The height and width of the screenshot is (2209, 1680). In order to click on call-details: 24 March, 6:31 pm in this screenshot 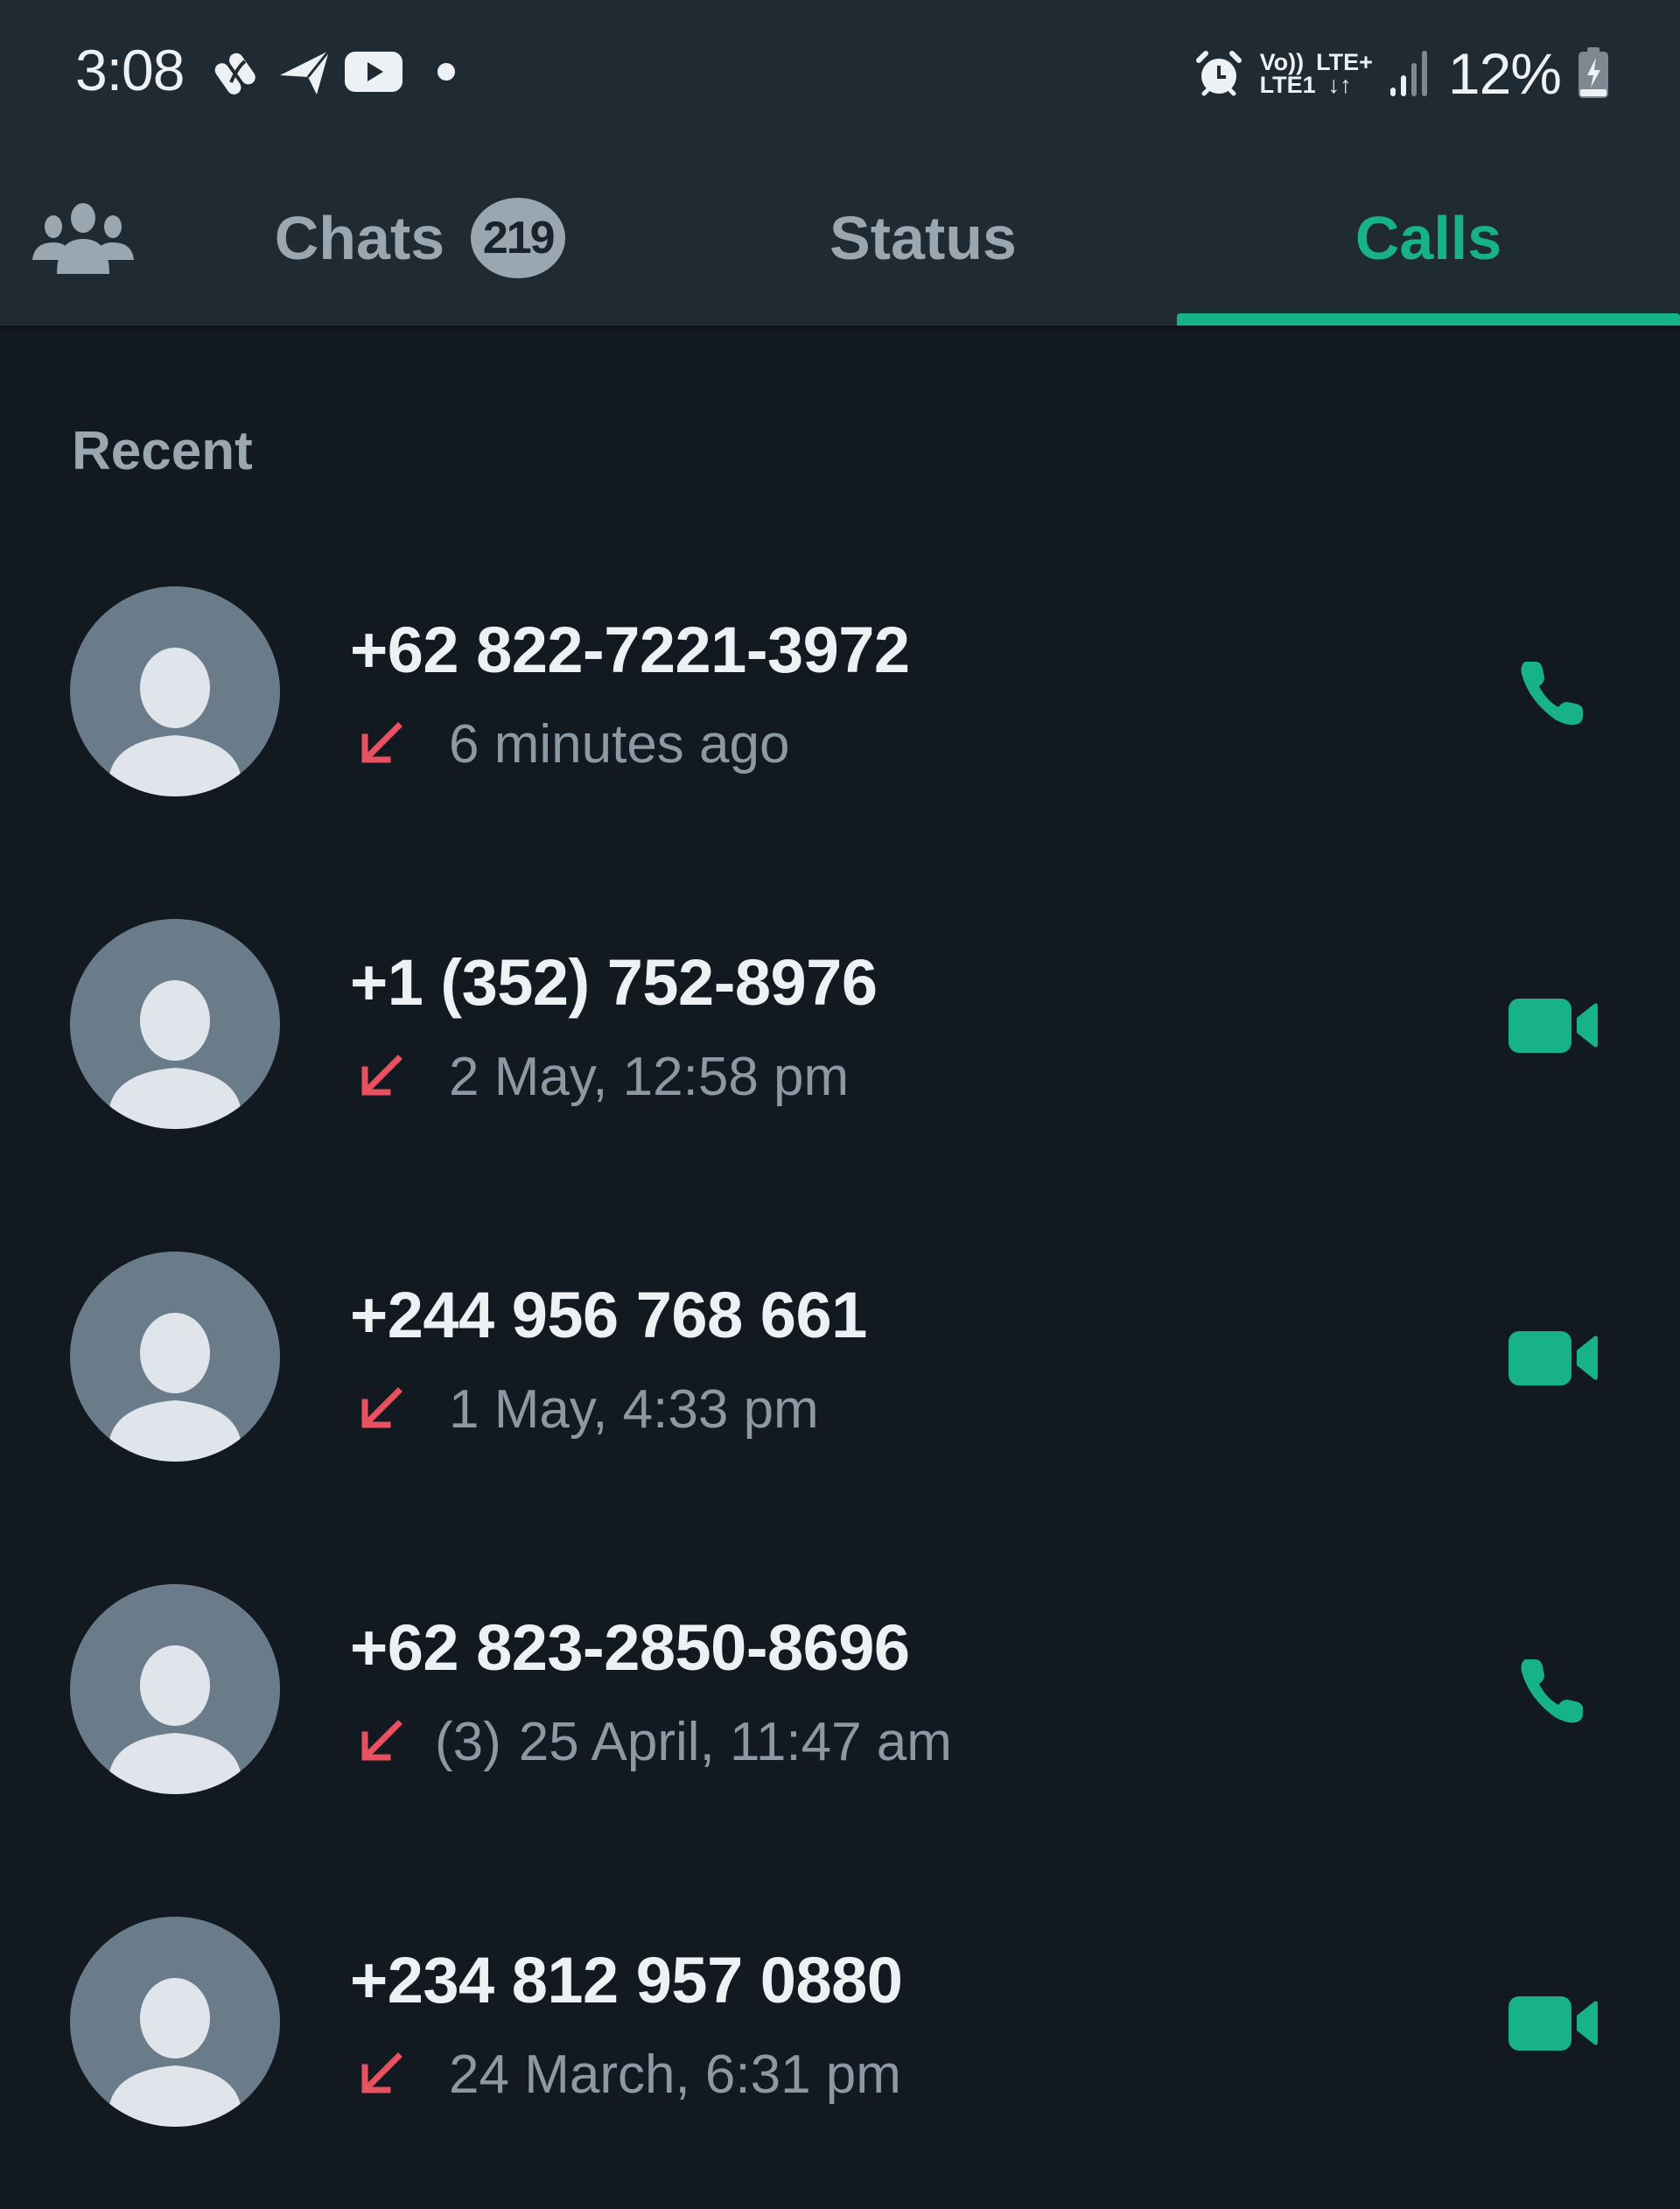, I will do `click(627, 2075)`.